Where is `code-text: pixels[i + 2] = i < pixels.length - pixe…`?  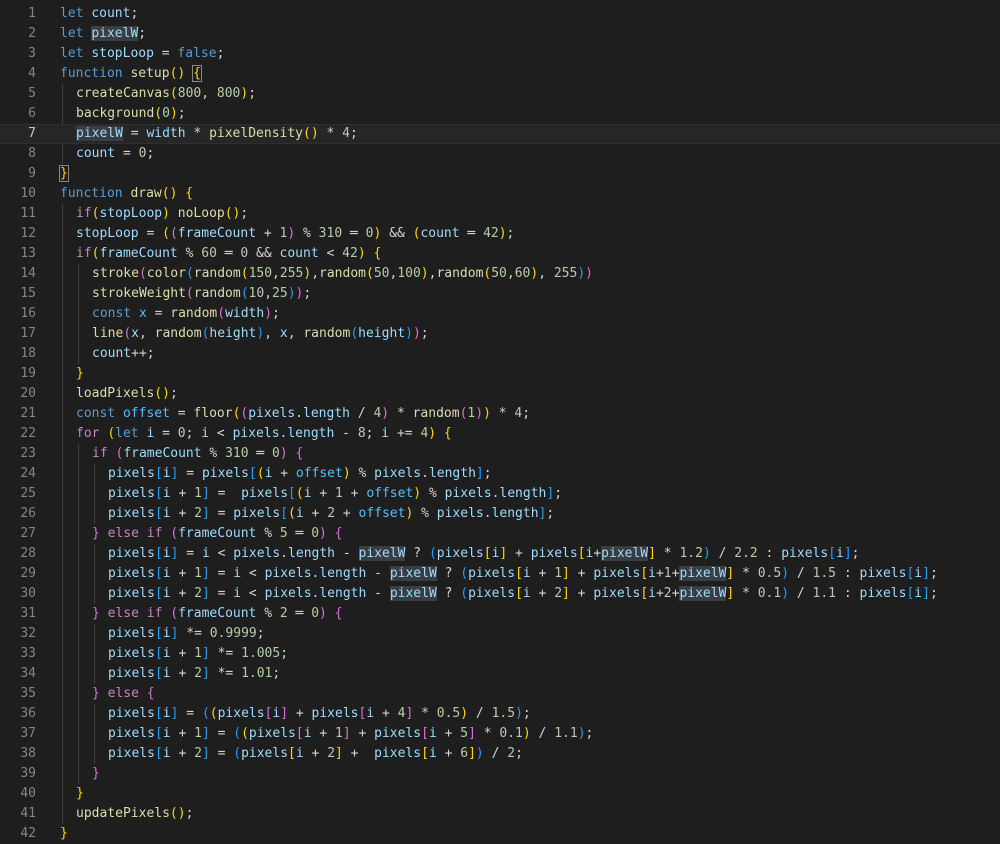 code-text: pixels[i + 2] = i < pixels.length - pixe… is located at coordinates (523, 594).